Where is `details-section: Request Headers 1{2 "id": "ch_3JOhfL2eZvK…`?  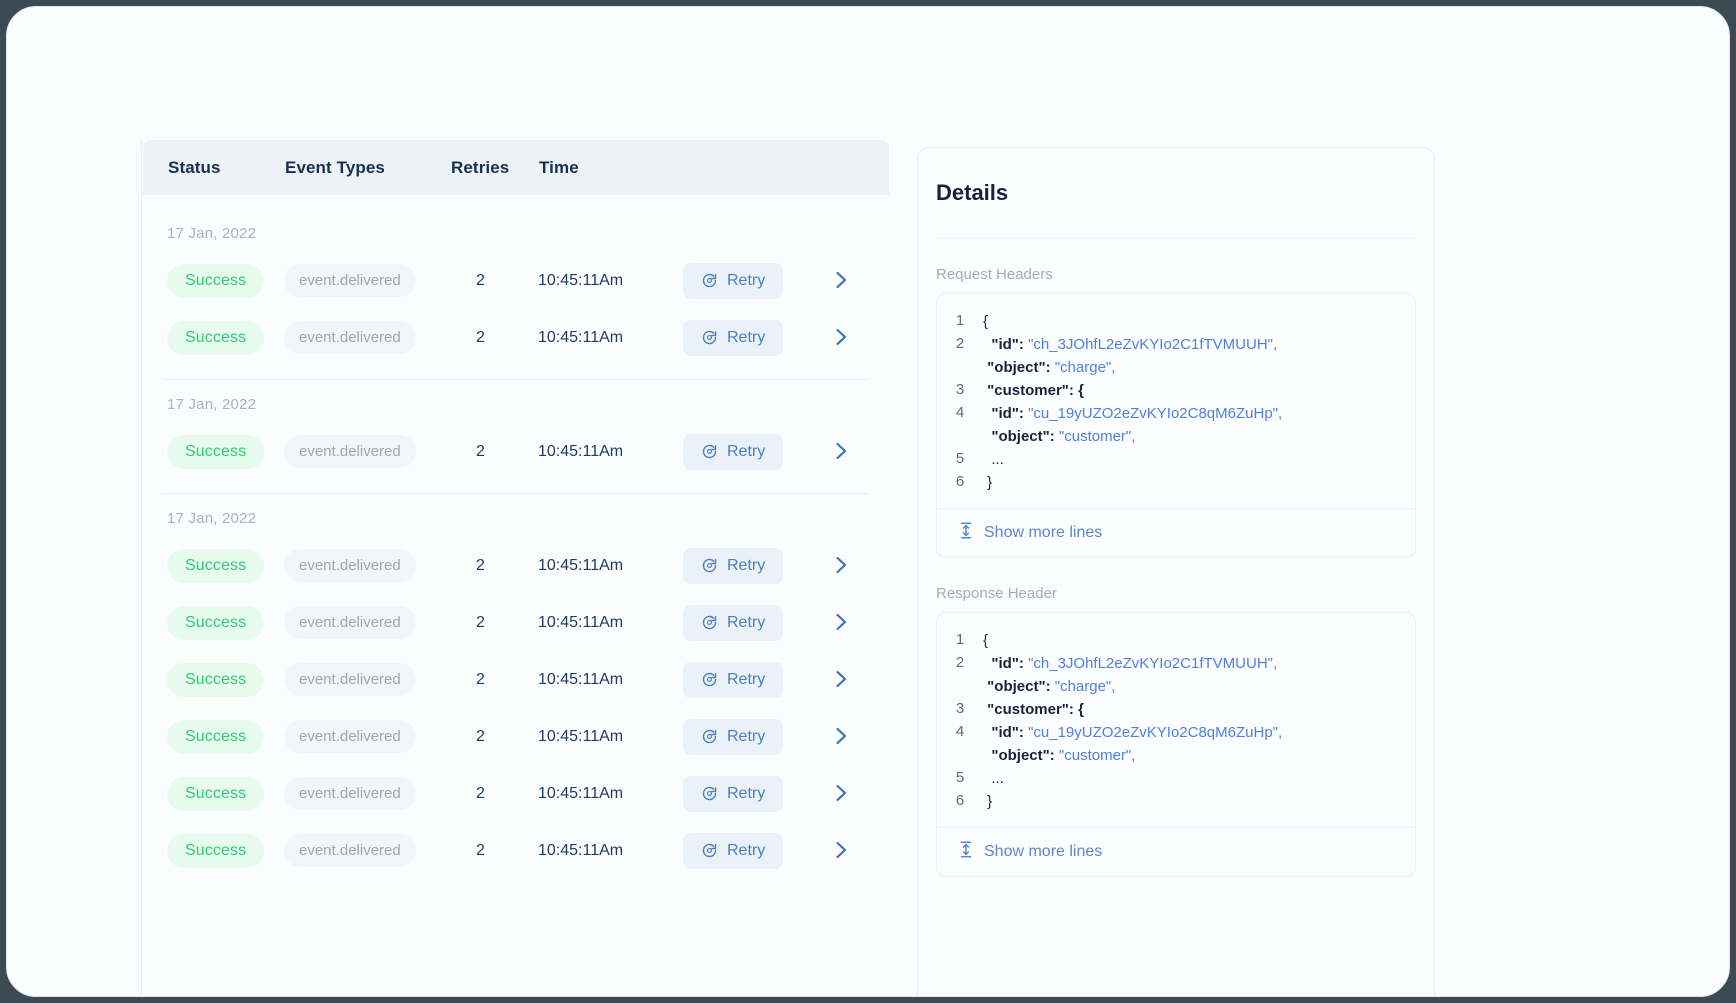
details-section: Request Headers 1{2 "id": "ch_3JOhfL2eZvK… is located at coordinates (1176, 398).